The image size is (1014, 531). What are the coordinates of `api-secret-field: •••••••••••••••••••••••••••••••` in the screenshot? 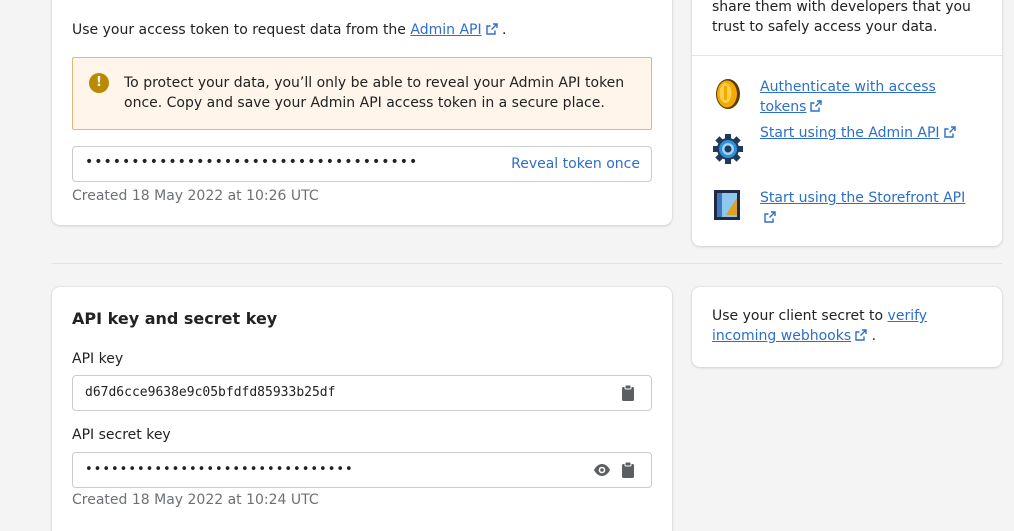 It's located at (362, 470).